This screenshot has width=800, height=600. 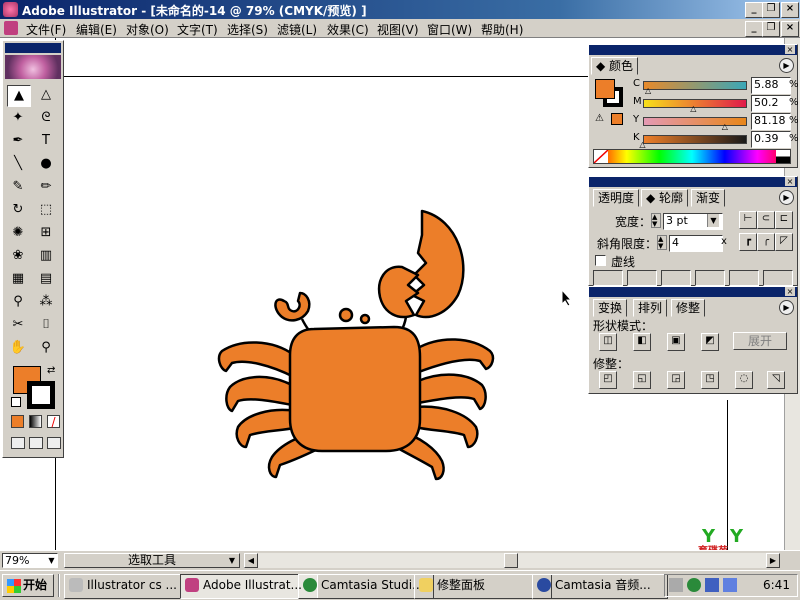 What do you see at coordinates (232, 560) in the screenshot?
I see `status-dropdown-icon: ▼` at bounding box center [232, 560].